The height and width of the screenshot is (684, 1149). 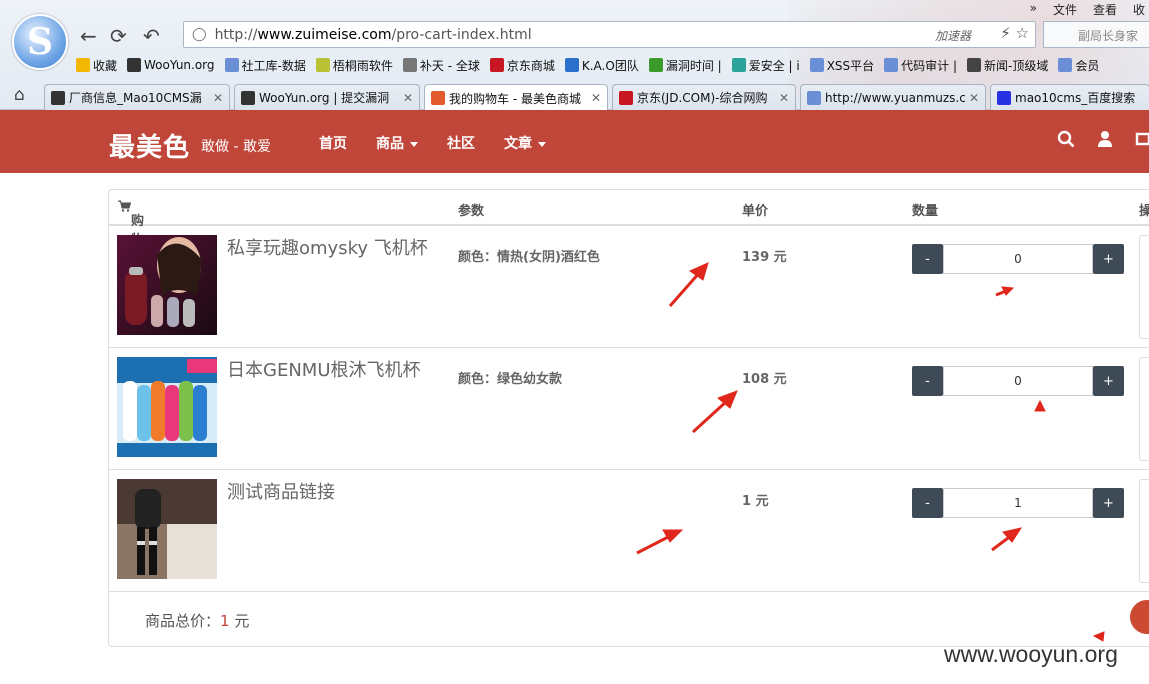 I want to click on browser-search-input: 副局长身家, so click(x=1096, y=34).